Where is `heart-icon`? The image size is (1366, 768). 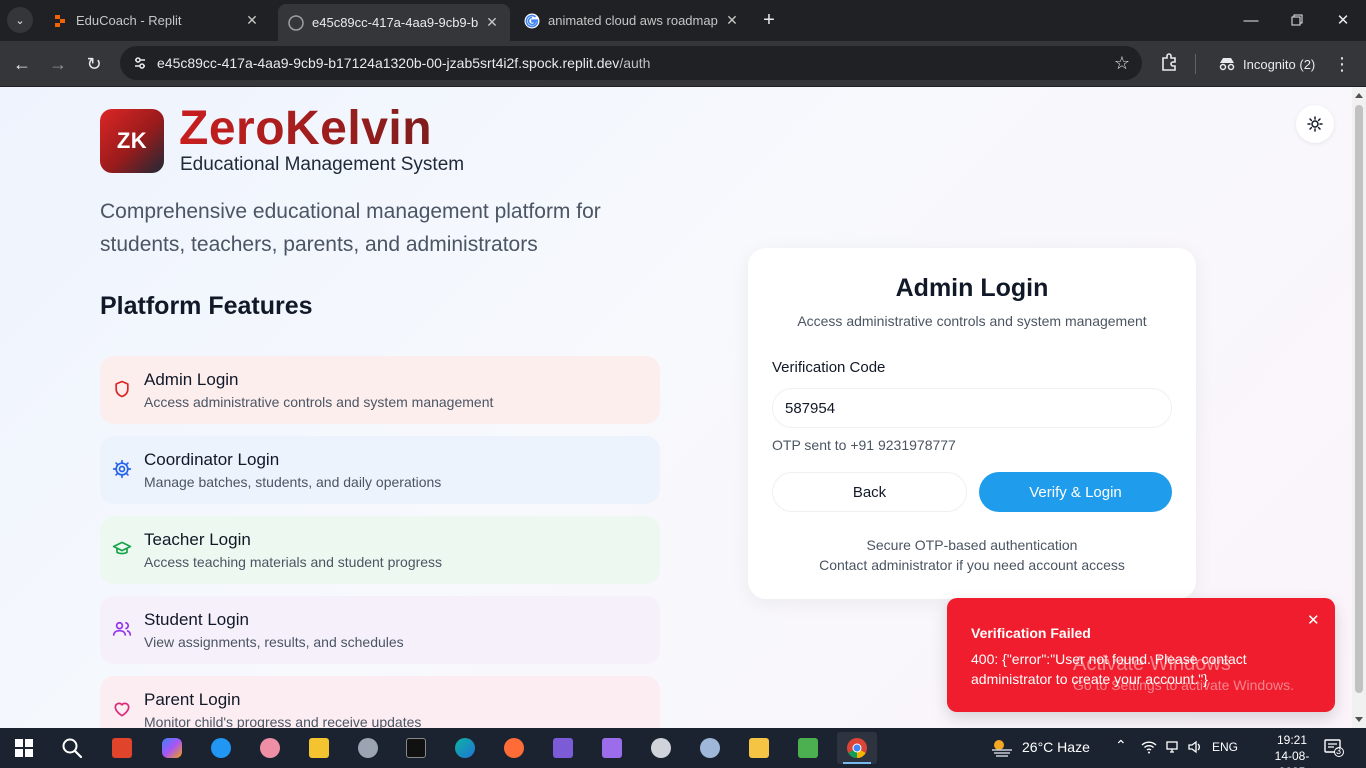 heart-icon is located at coordinates (122, 709).